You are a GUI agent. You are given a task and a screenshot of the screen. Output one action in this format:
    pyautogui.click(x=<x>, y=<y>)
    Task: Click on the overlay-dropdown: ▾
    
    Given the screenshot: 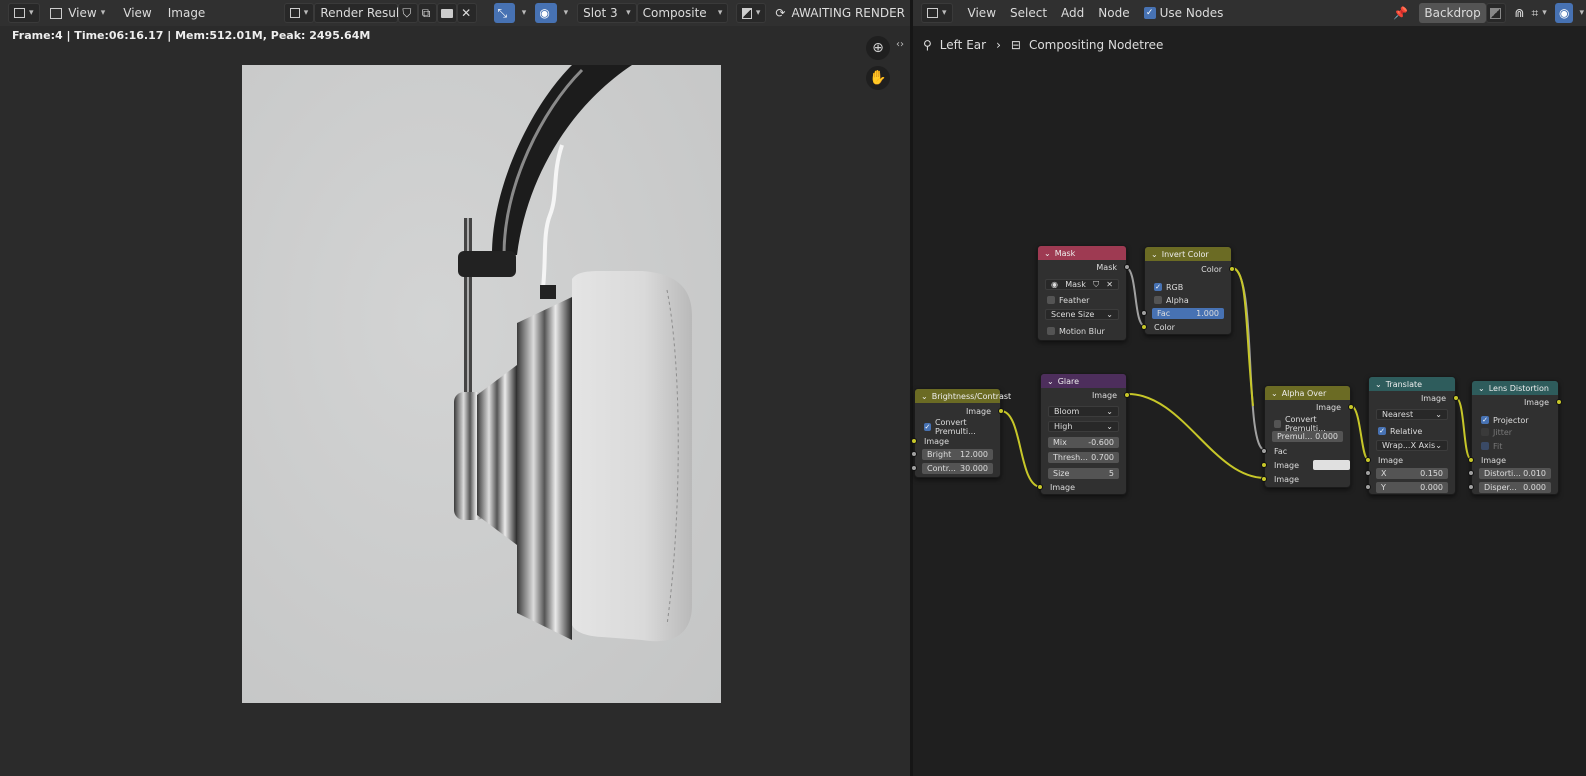 What is the action you would take?
    pyautogui.click(x=564, y=13)
    